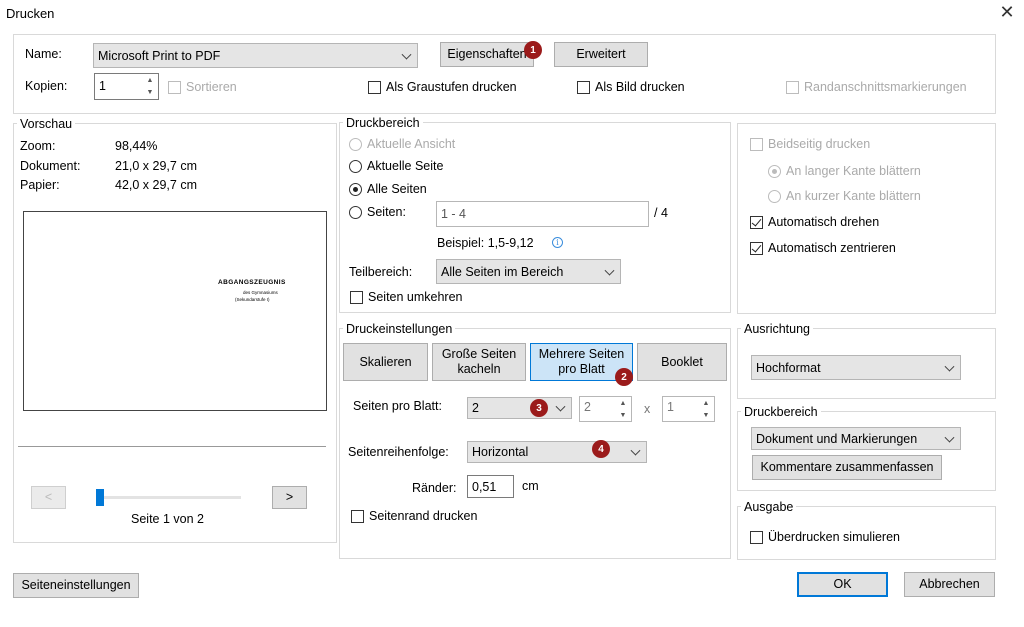  Describe the element at coordinates (682, 362) in the screenshot. I see `tab-booklet: Booklet` at that location.